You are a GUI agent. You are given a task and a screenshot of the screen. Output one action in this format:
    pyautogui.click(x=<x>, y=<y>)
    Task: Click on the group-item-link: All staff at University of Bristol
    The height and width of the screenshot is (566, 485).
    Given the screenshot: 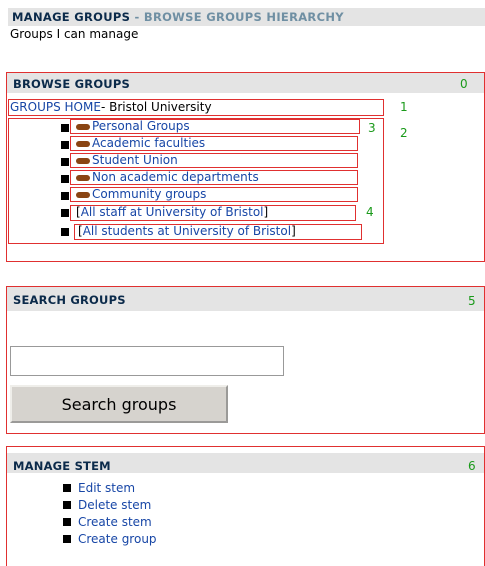 What is the action you would take?
    pyautogui.click(x=172, y=212)
    